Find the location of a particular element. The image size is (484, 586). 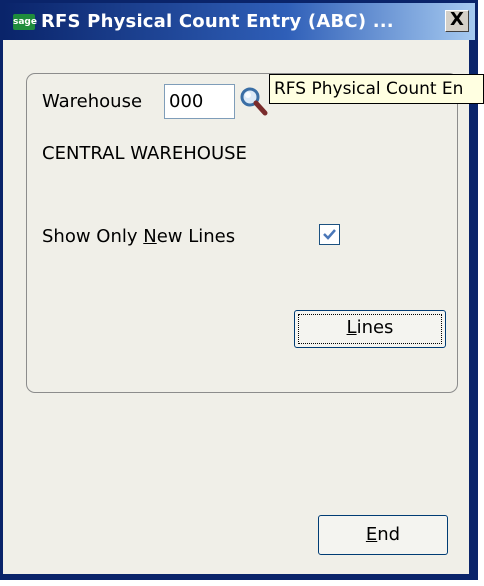

show-new-lines-checkbox is located at coordinates (329, 234).